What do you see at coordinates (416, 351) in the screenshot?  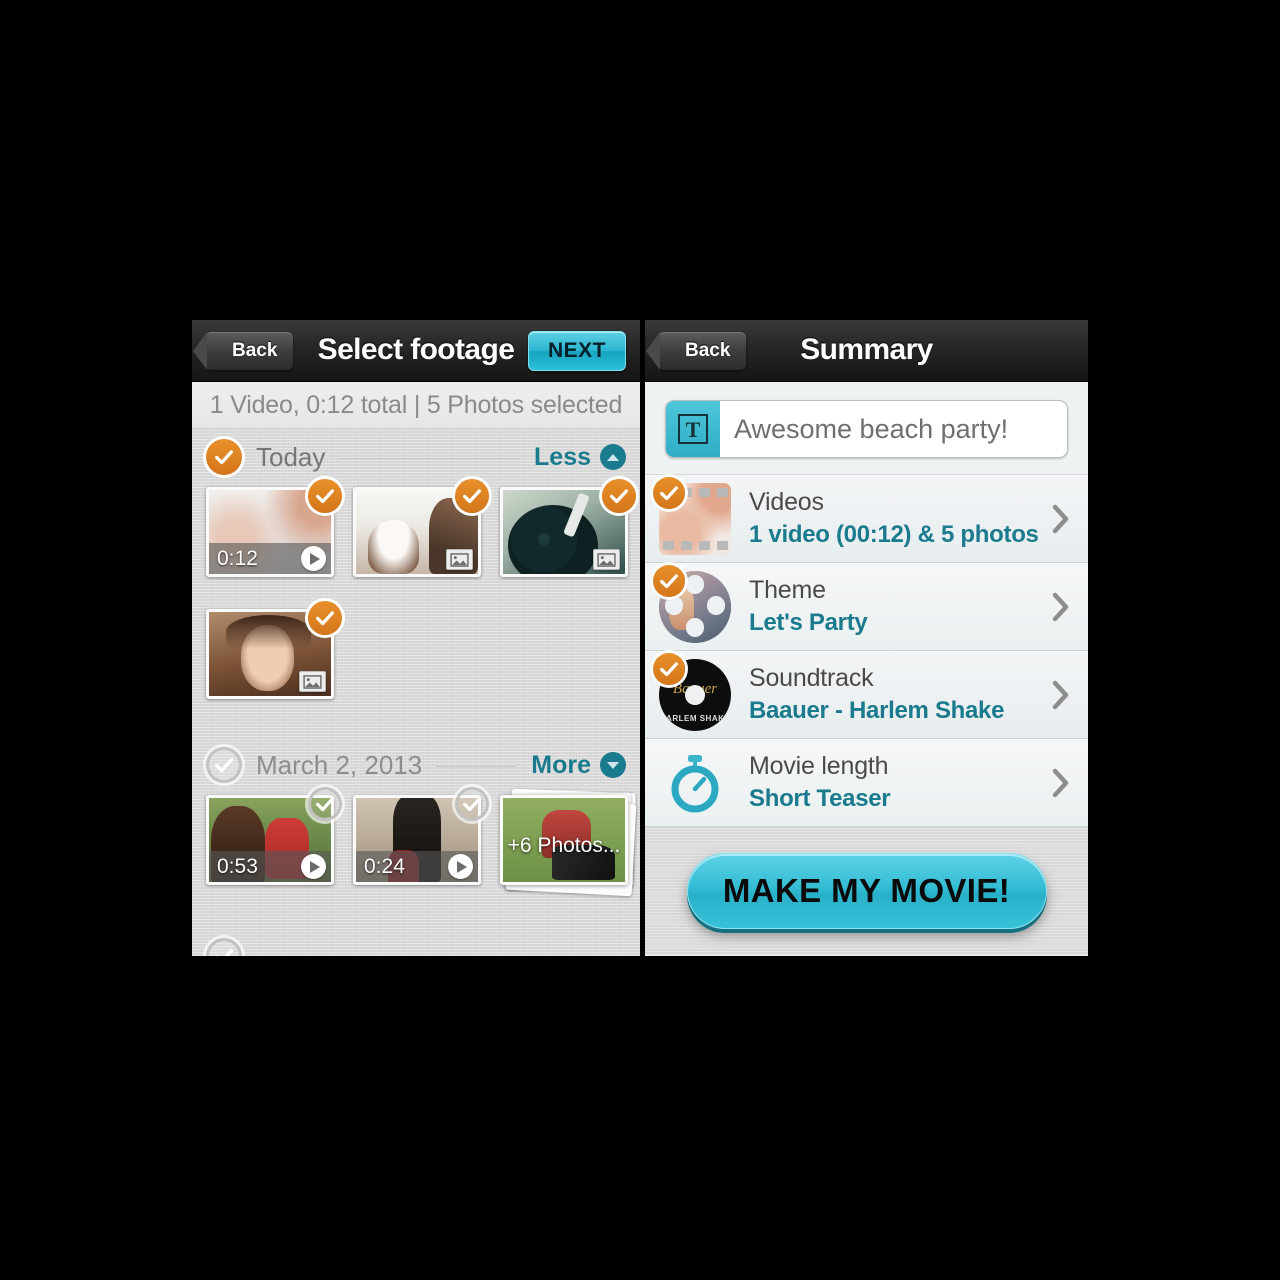 I see `left-navbar: Back Select footage NEXT` at bounding box center [416, 351].